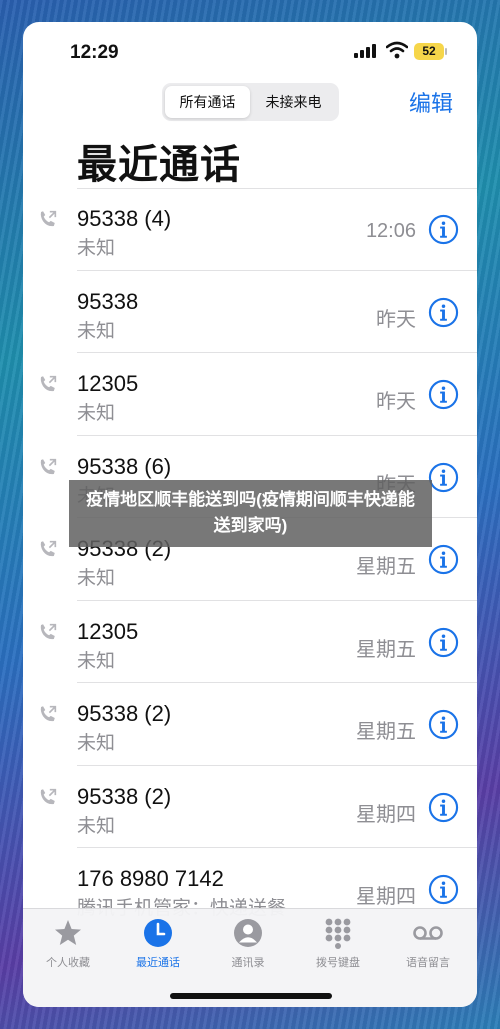  What do you see at coordinates (124, 466) in the screenshot?
I see `call-name: 95338 (6)` at bounding box center [124, 466].